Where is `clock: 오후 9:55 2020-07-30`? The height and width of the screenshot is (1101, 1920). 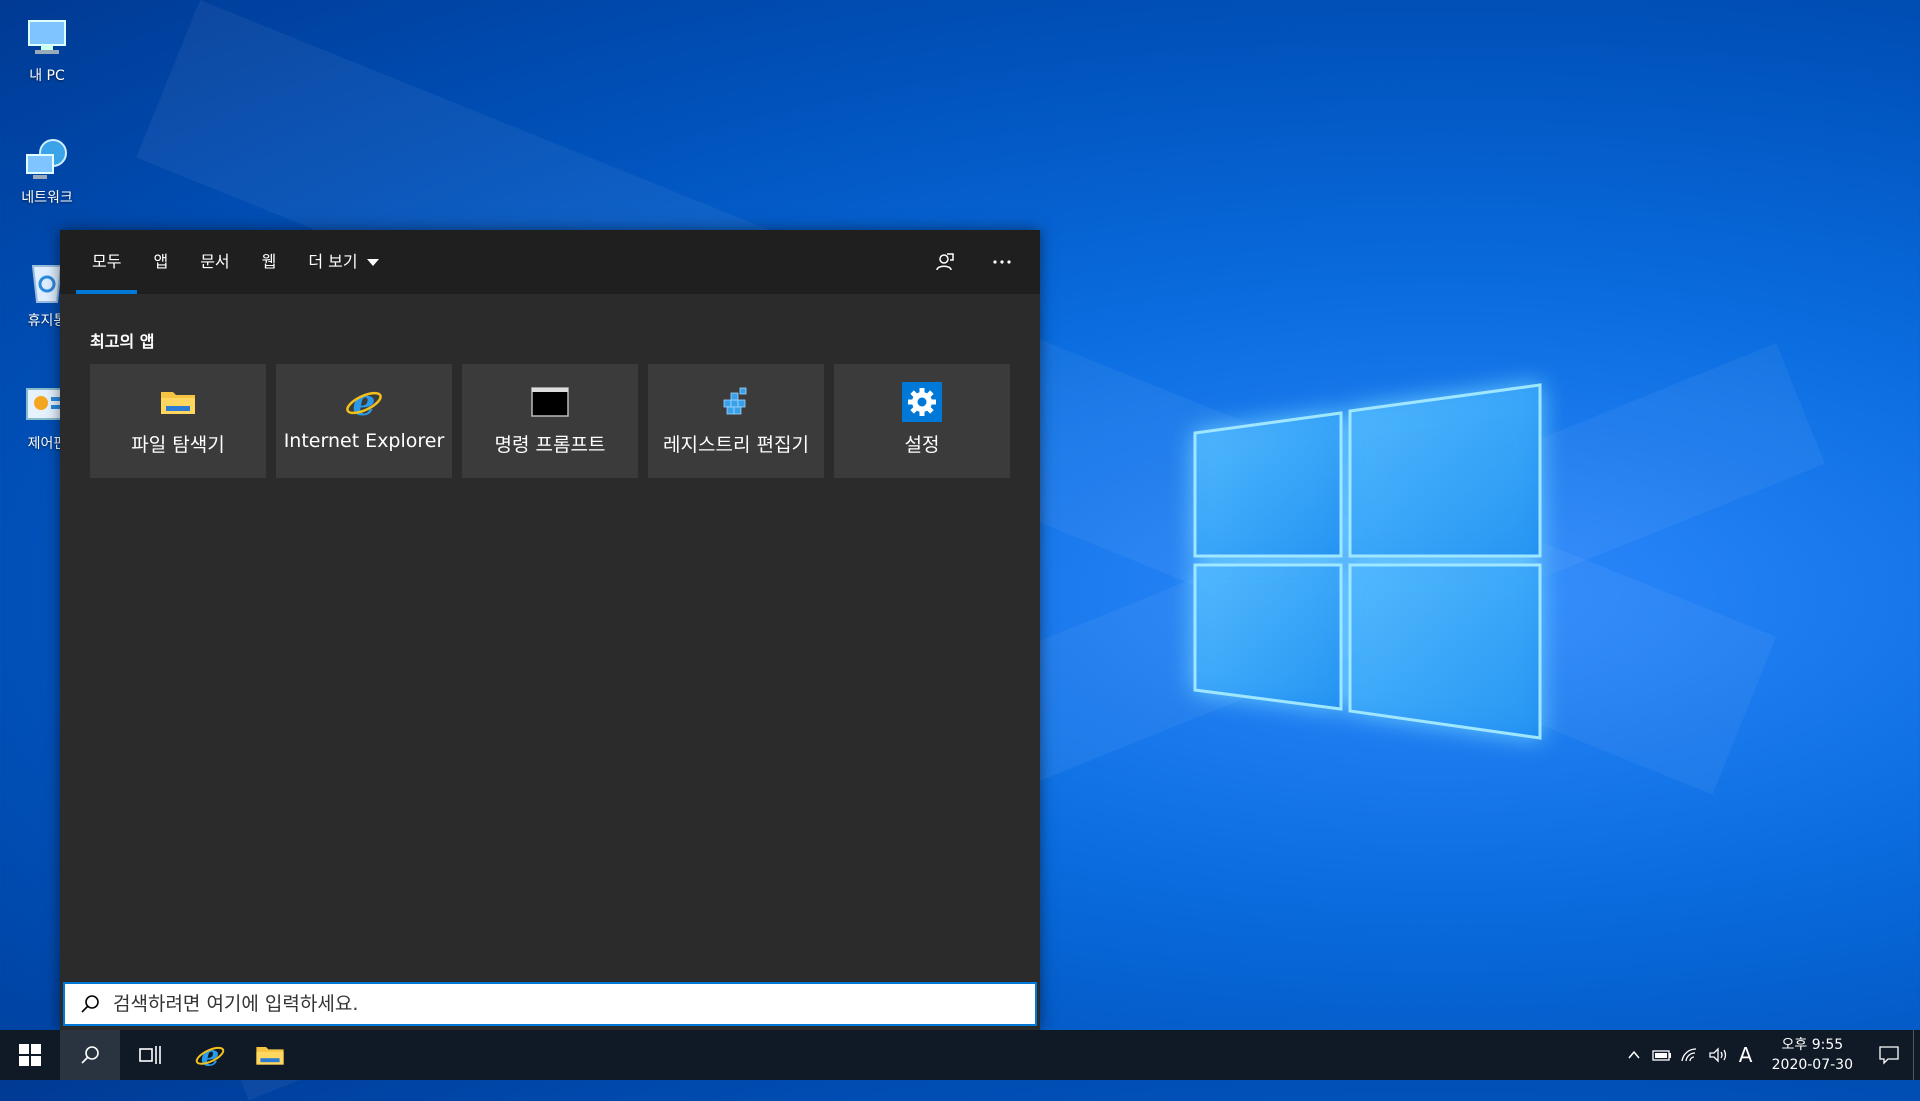
clock: 오후 9:55 2020-07-30 is located at coordinates (1812, 1055).